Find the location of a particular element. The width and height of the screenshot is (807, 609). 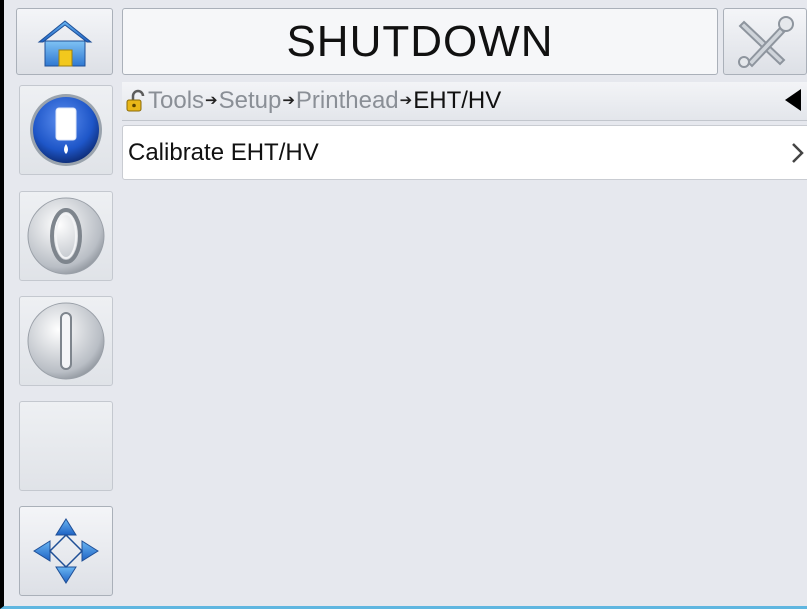

breadcrumb-item-eht-hv: EHT/HV is located at coordinates (457, 100).